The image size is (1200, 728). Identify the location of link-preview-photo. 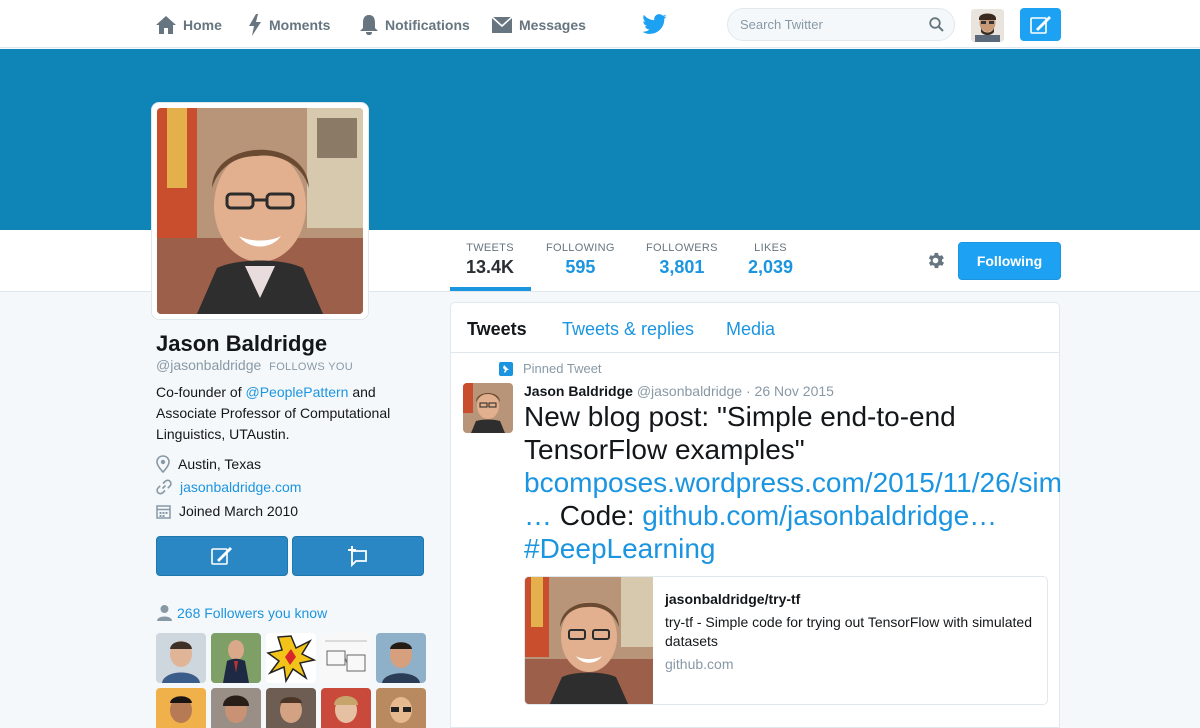
(589, 640).